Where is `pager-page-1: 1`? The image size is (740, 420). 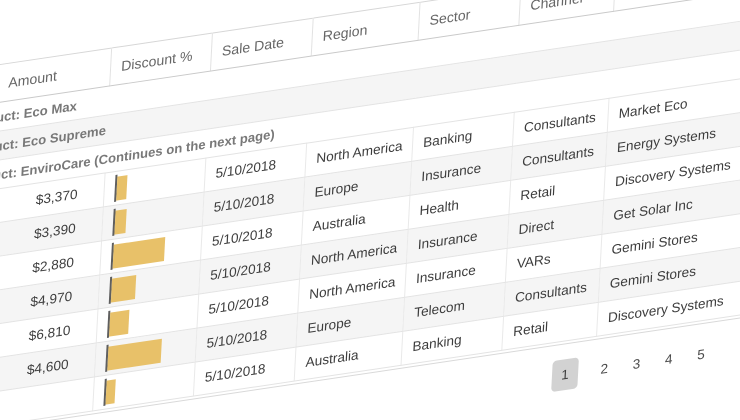 pager-page-1: 1 is located at coordinates (565, 375).